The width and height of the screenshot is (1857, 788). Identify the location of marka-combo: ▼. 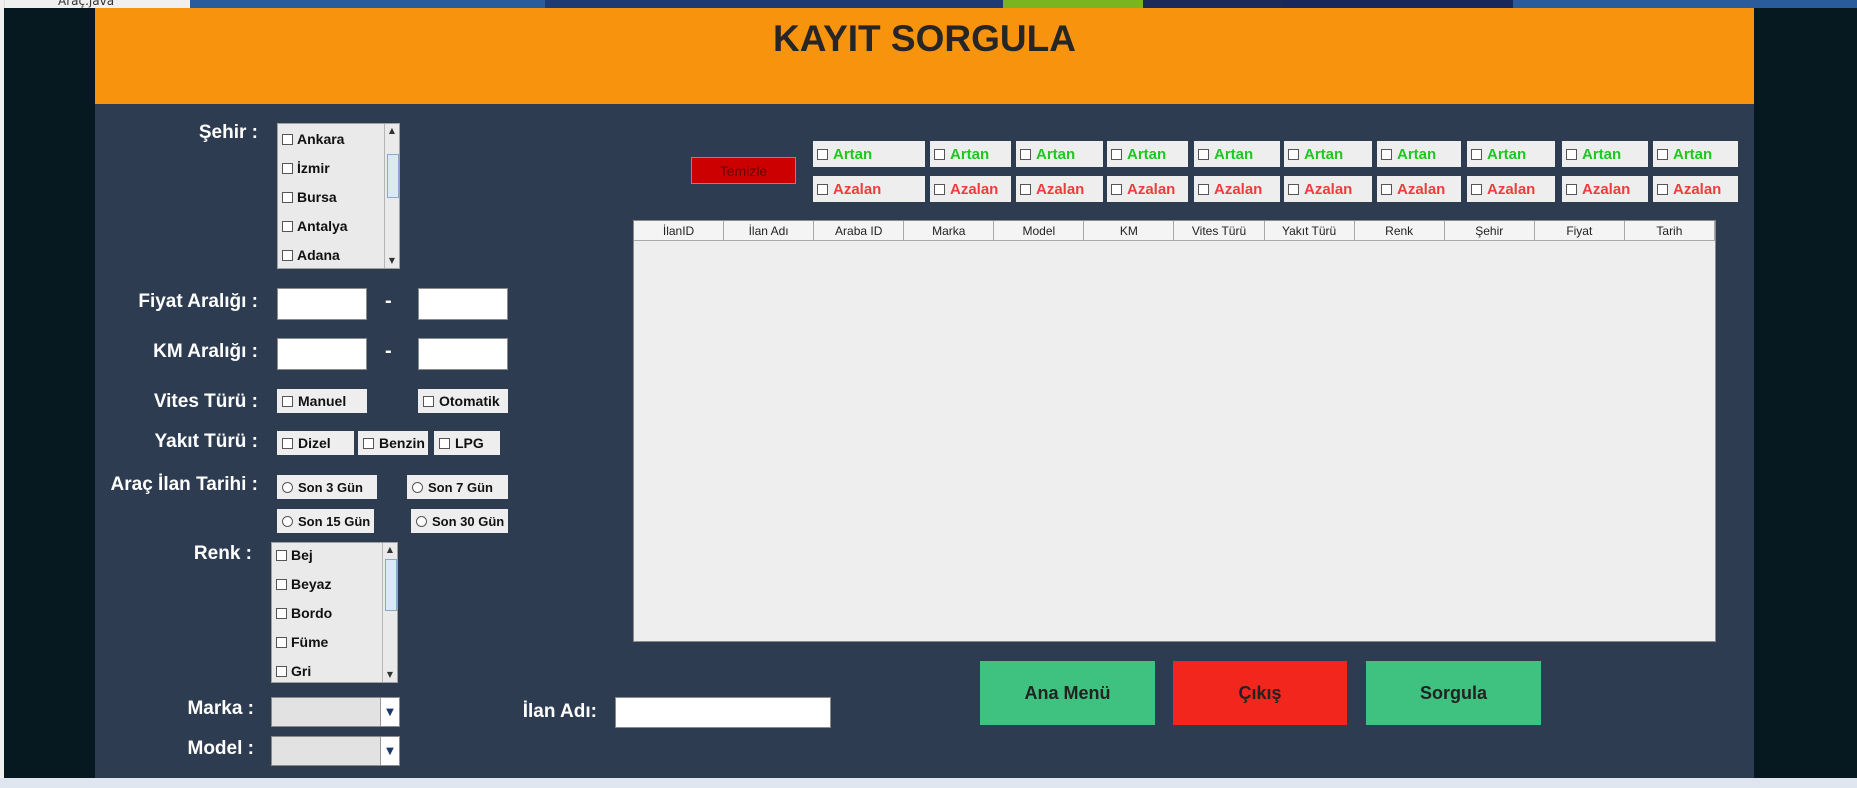
(335, 712).